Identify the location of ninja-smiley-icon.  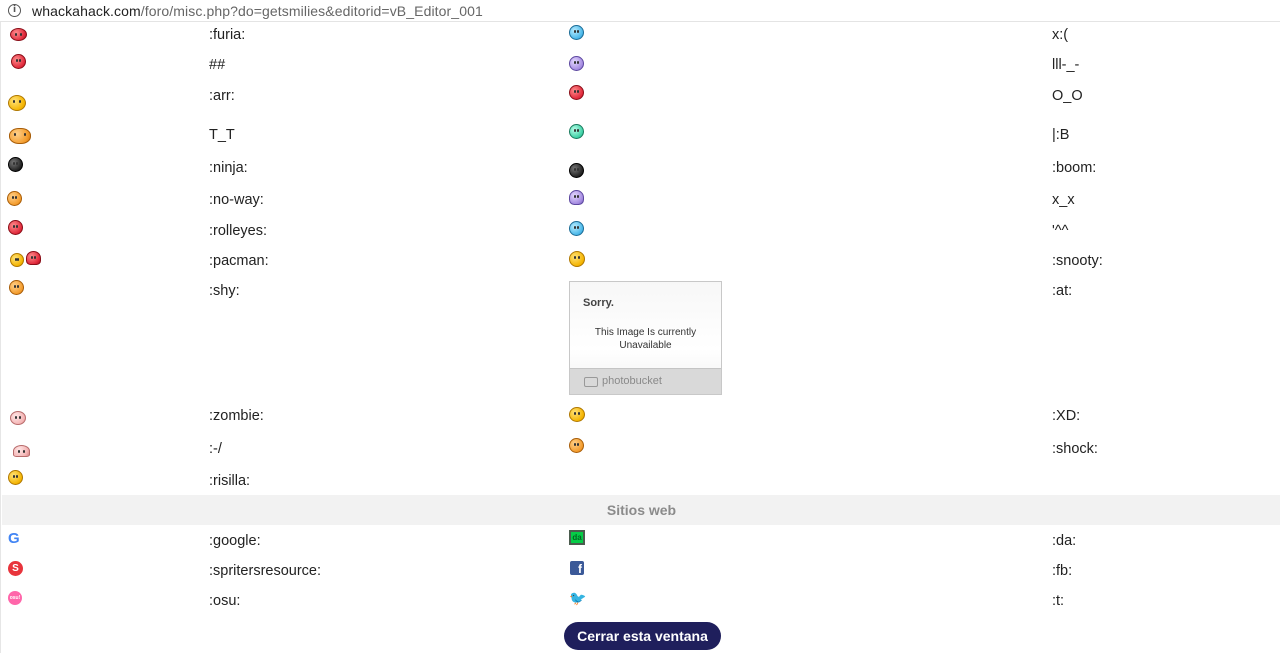
(15, 164).